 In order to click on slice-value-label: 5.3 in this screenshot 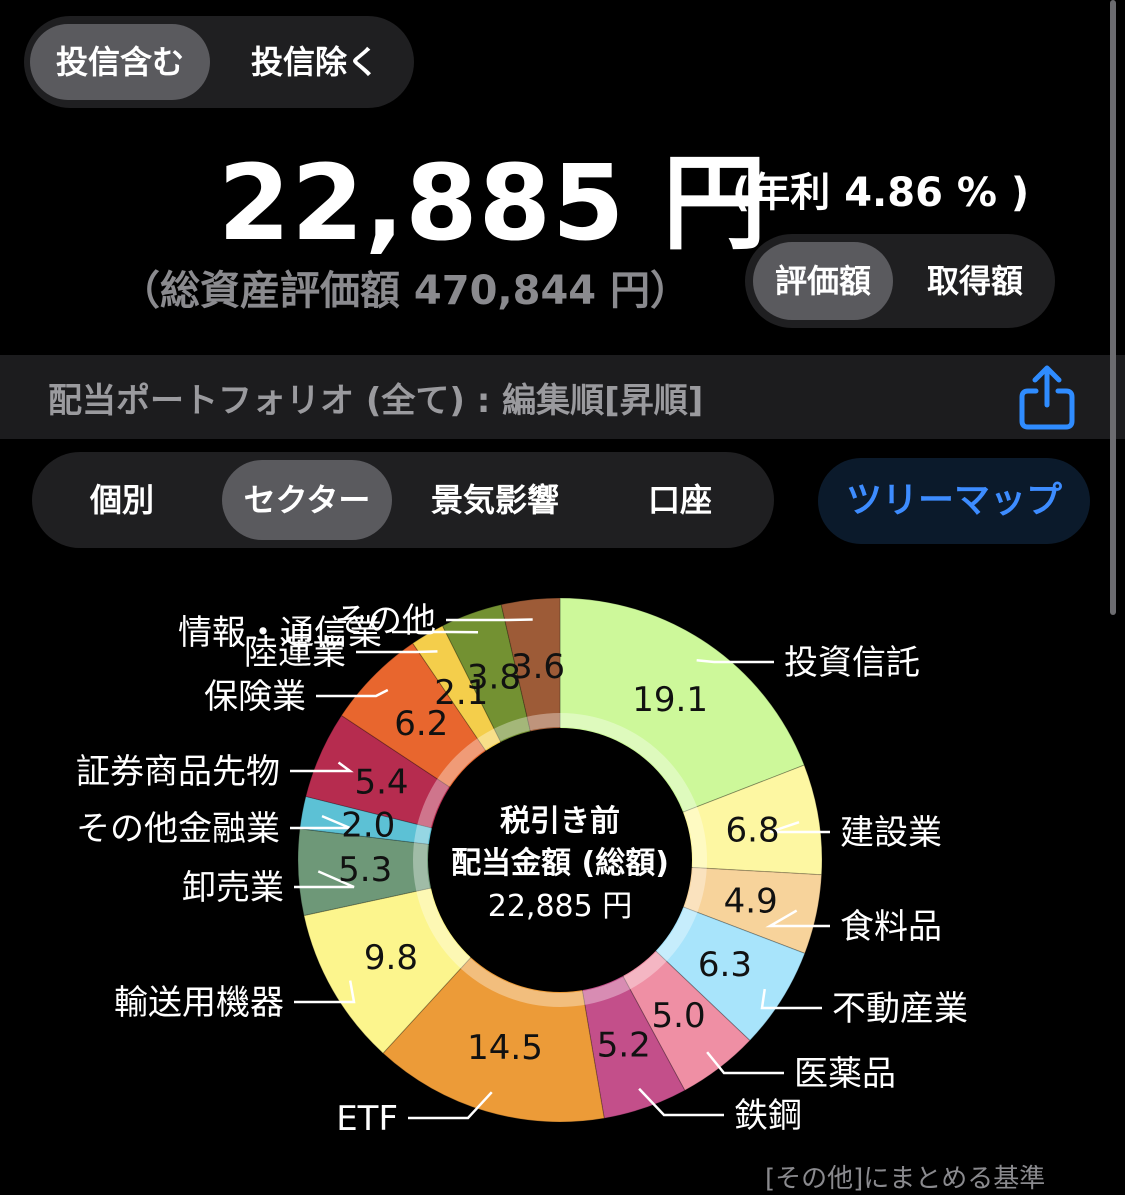, I will do `click(365, 870)`.